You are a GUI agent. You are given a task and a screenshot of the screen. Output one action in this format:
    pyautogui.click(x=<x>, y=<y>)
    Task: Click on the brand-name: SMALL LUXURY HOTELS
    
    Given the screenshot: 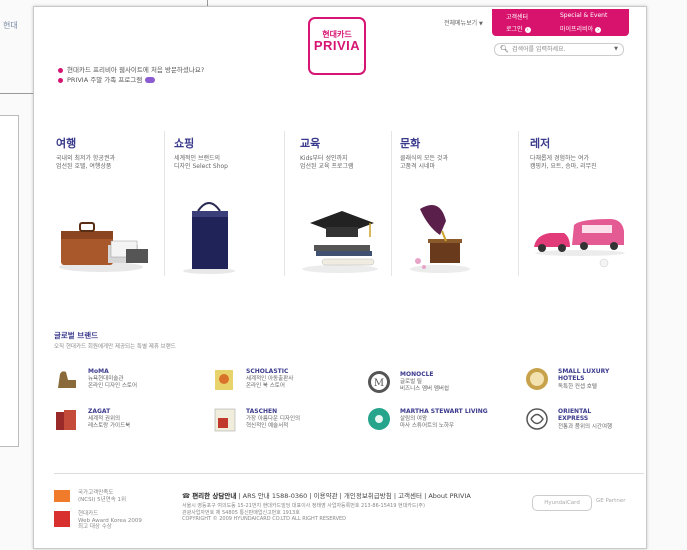 What is the action you would take?
    pyautogui.click(x=583, y=375)
    